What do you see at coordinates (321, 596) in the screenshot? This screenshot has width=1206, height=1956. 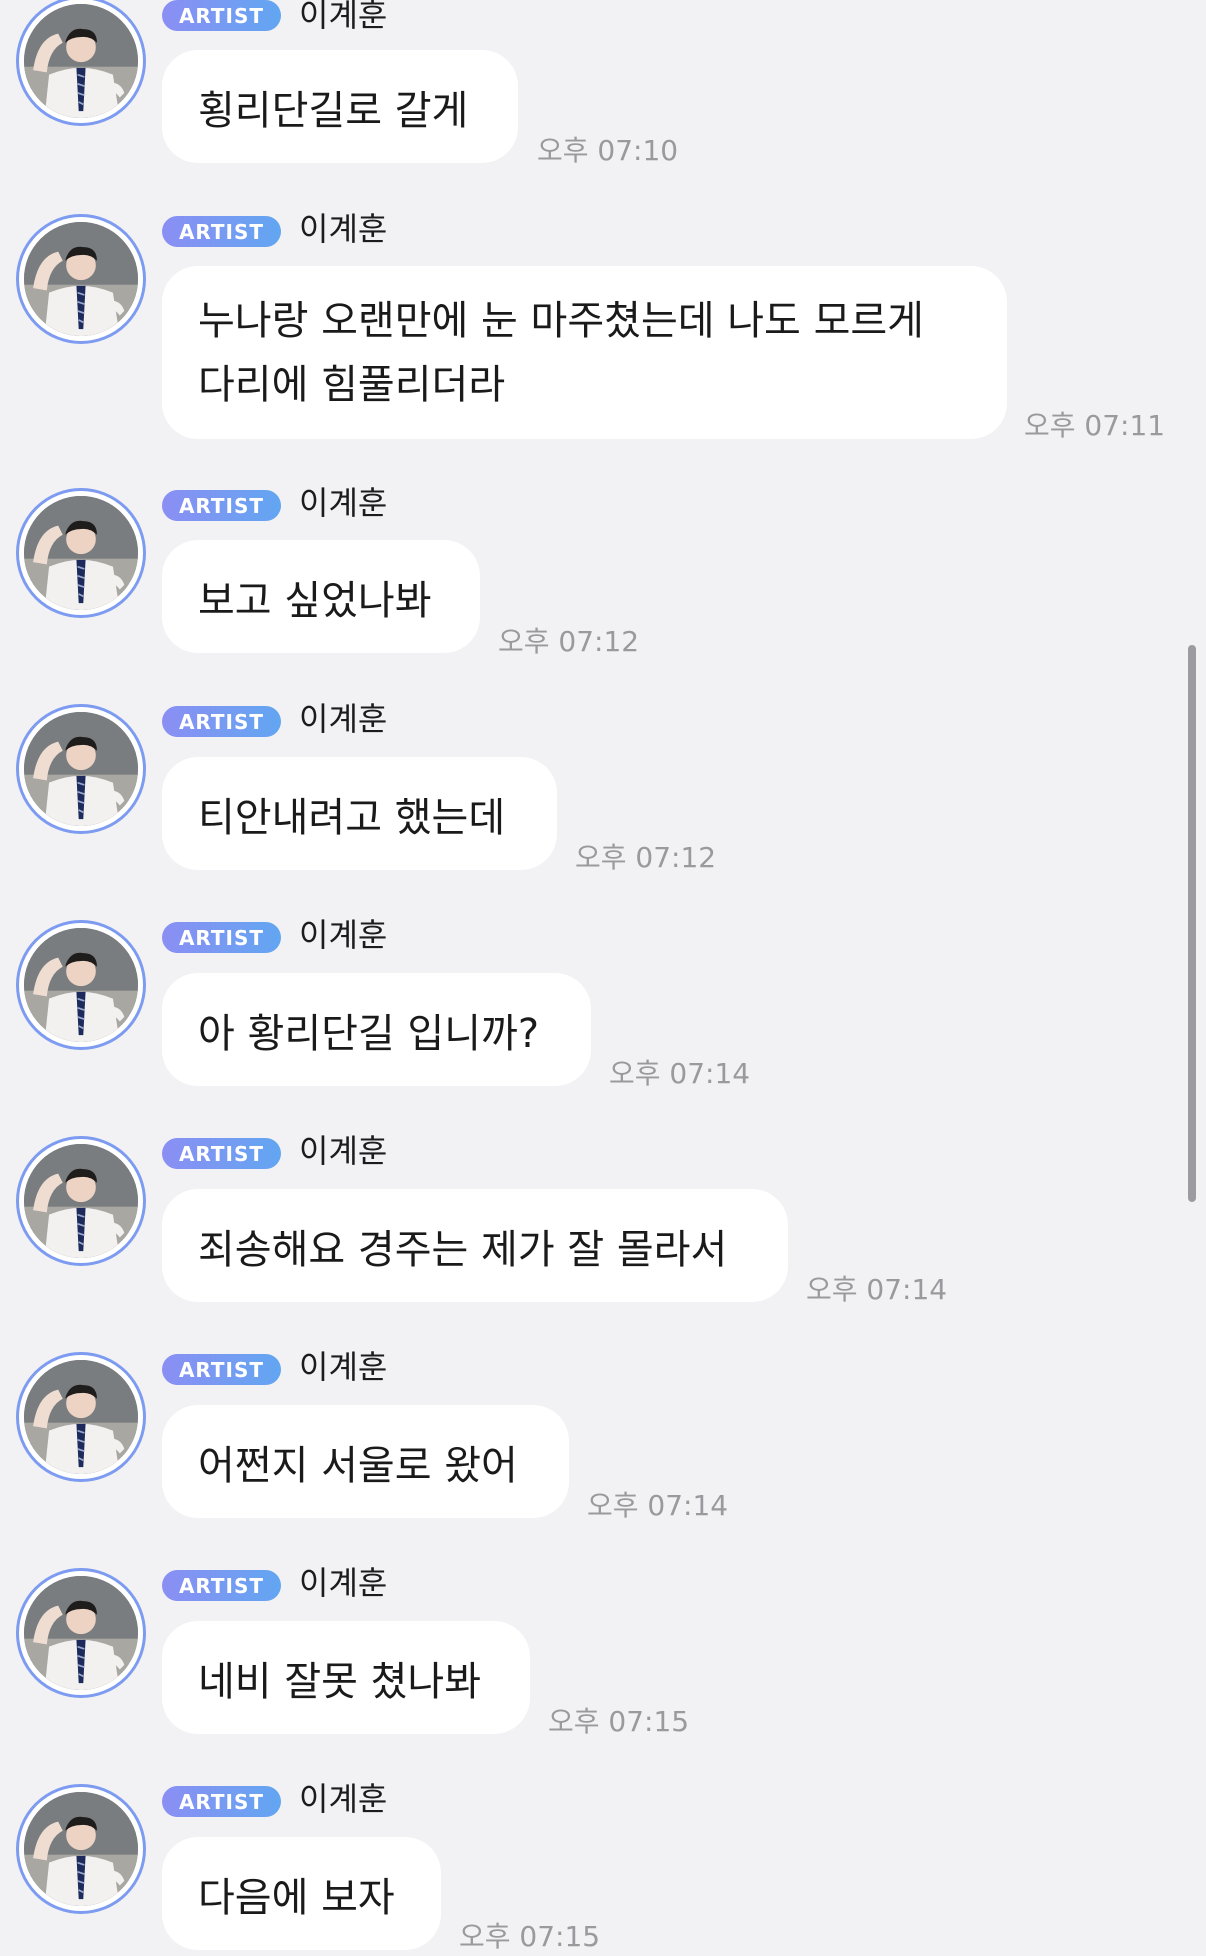 I see `message-bubble: 보고 싶었나봐` at bounding box center [321, 596].